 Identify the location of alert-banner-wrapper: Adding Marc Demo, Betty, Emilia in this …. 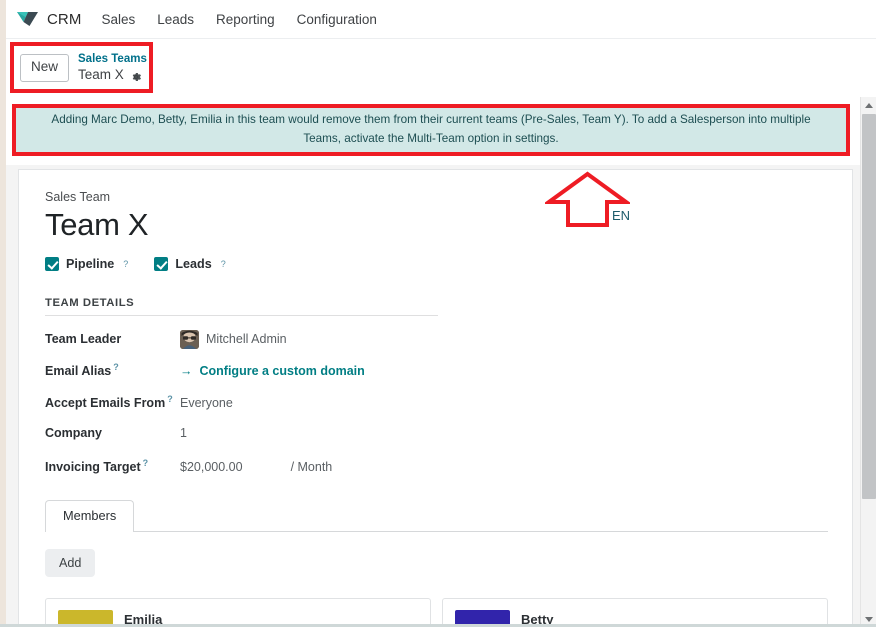
(431, 130).